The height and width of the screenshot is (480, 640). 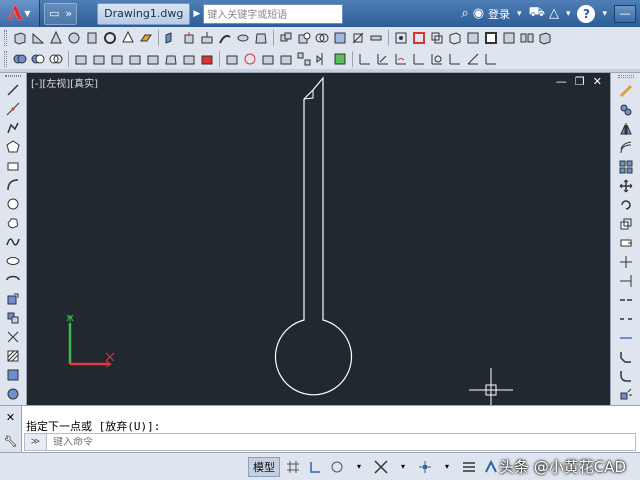 What do you see at coordinates (146, 38) in the screenshot?
I see `planar-surface-icon` at bounding box center [146, 38].